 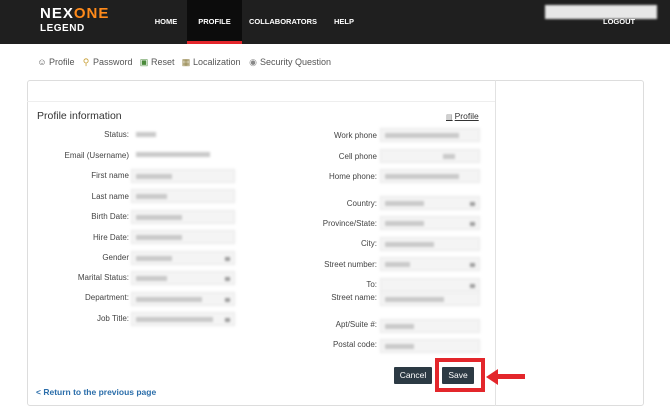 I want to click on subnav-profile-label: Profile, so click(x=62, y=62).